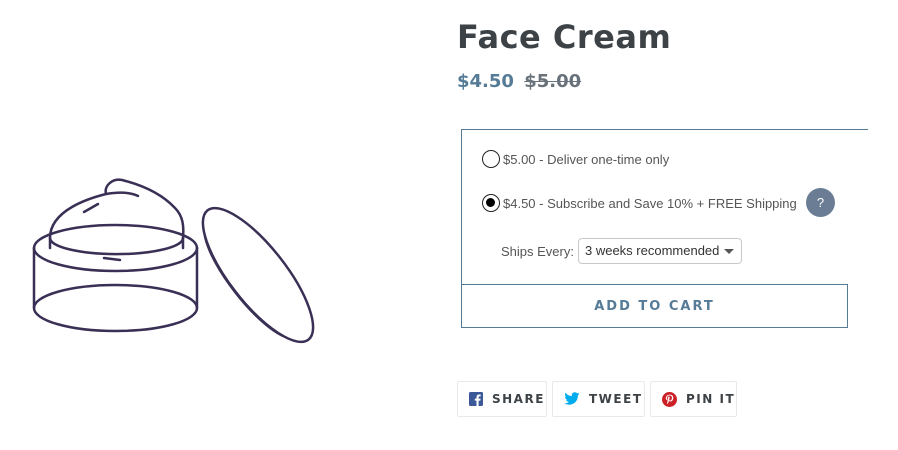 The height and width of the screenshot is (450, 898). What do you see at coordinates (669, 399) in the screenshot?
I see `pinterest-icon` at bounding box center [669, 399].